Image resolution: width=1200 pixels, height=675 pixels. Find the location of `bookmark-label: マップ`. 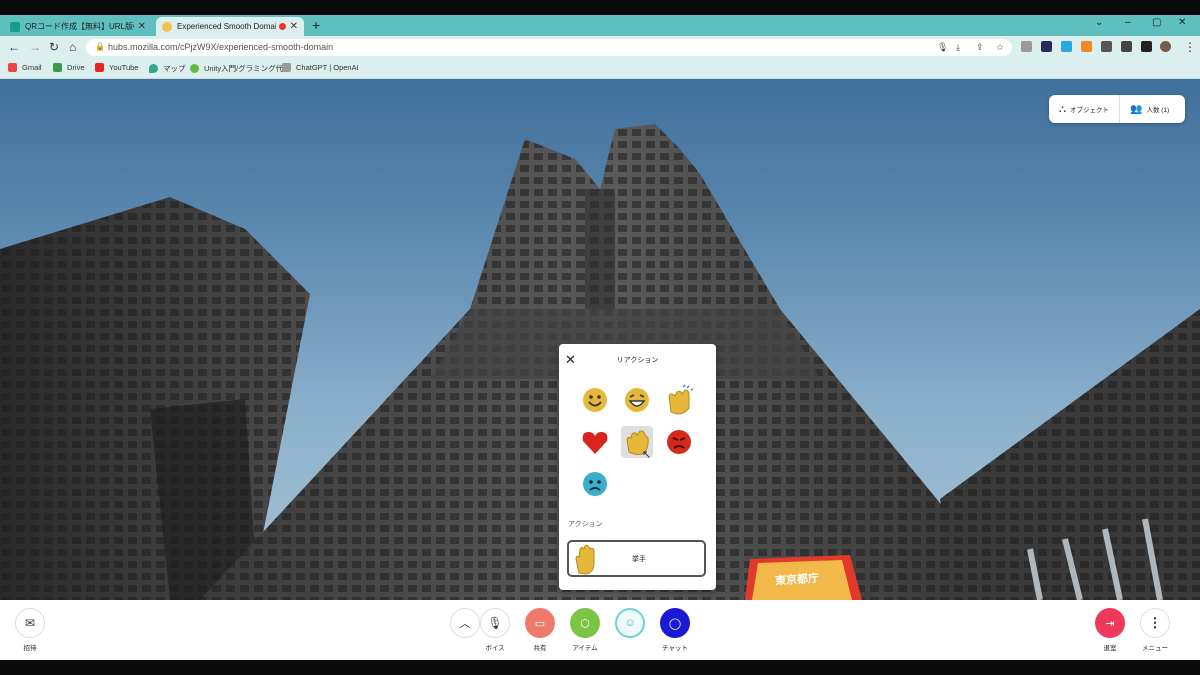

bookmark-label: マップ is located at coordinates (174, 68).